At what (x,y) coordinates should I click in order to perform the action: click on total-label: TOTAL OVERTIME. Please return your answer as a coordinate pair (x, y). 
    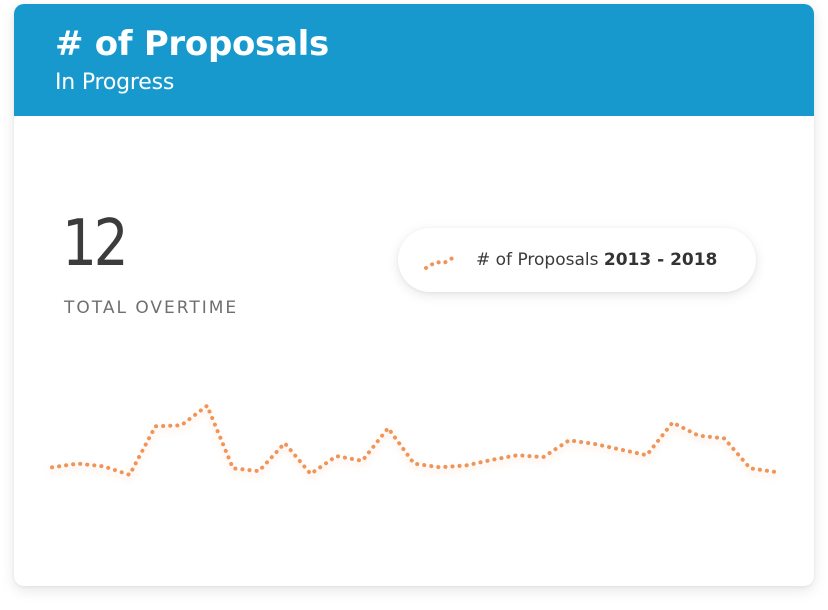
    Looking at the image, I should click on (151, 308).